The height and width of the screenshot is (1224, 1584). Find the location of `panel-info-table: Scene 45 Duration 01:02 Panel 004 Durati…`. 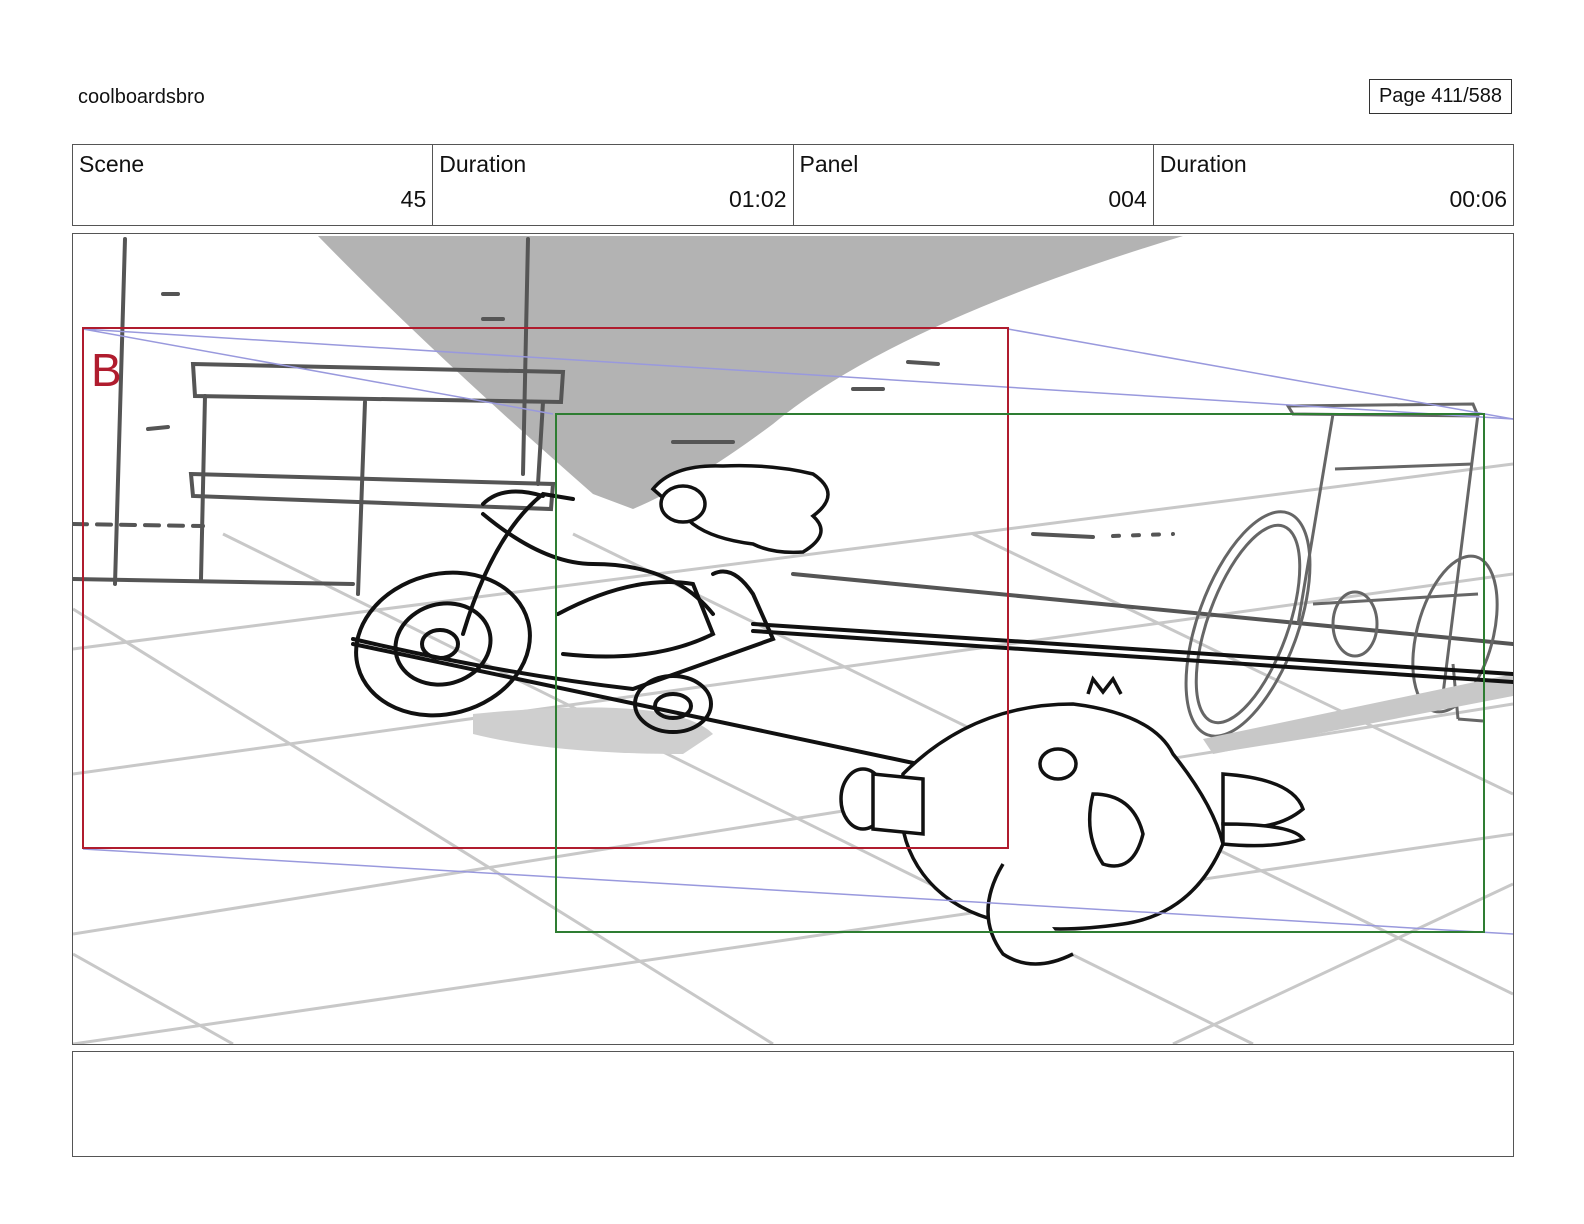

panel-info-table: Scene 45 Duration 01:02 Panel 004 Durati… is located at coordinates (793, 185).